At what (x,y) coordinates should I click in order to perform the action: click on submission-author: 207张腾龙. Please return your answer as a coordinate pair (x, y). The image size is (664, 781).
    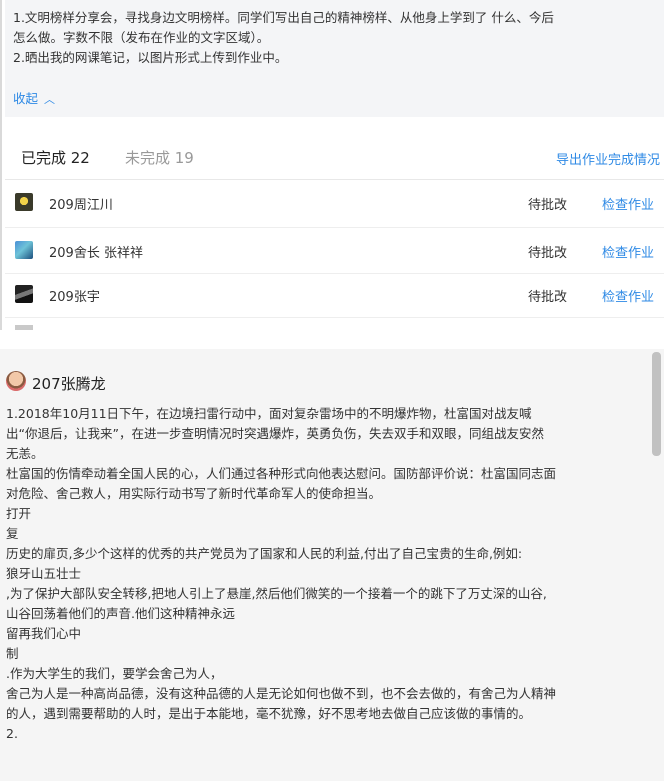
    Looking at the image, I should click on (69, 384).